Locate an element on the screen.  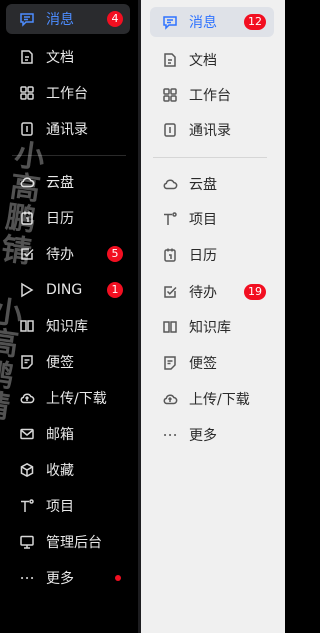
light-sidebar-item-knowledge-base: 知识库 is located at coordinates (212, 327).